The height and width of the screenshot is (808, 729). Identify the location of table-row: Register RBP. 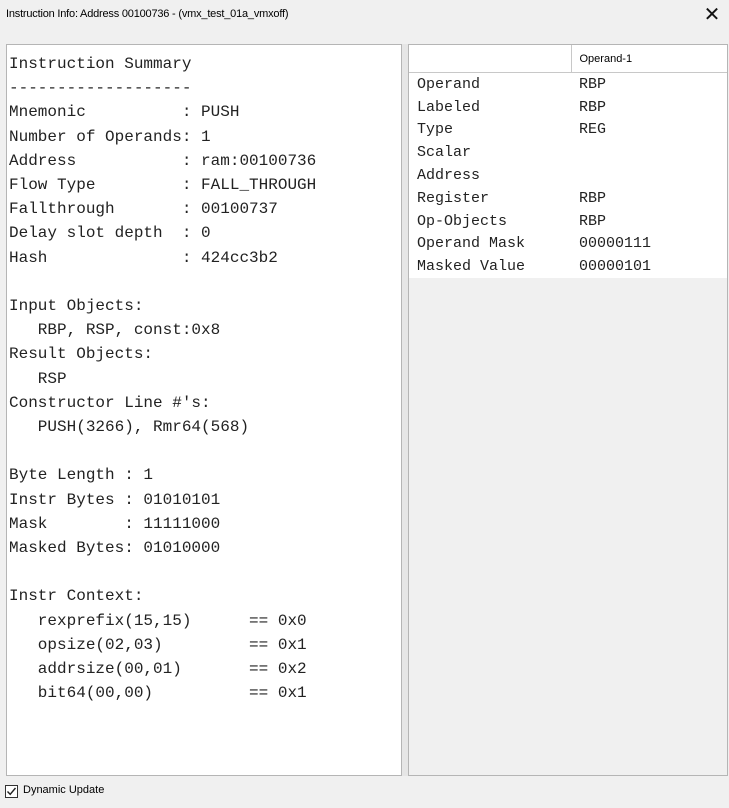
(568, 198).